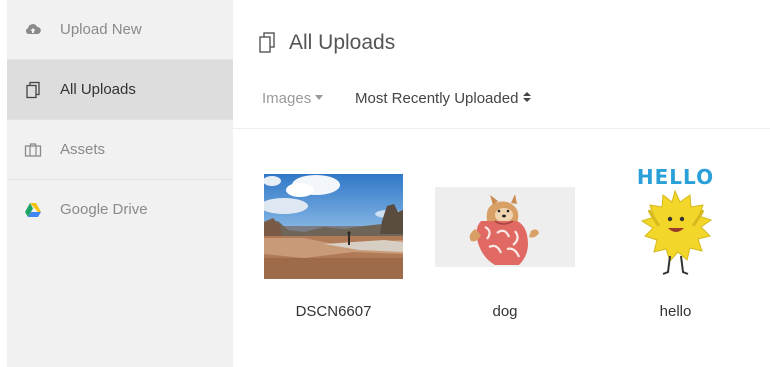 Image resolution: width=770 pixels, height=367 pixels. Describe the element at coordinates (33, 150) in the screenshot. I see `briefcase-icon` at that location.